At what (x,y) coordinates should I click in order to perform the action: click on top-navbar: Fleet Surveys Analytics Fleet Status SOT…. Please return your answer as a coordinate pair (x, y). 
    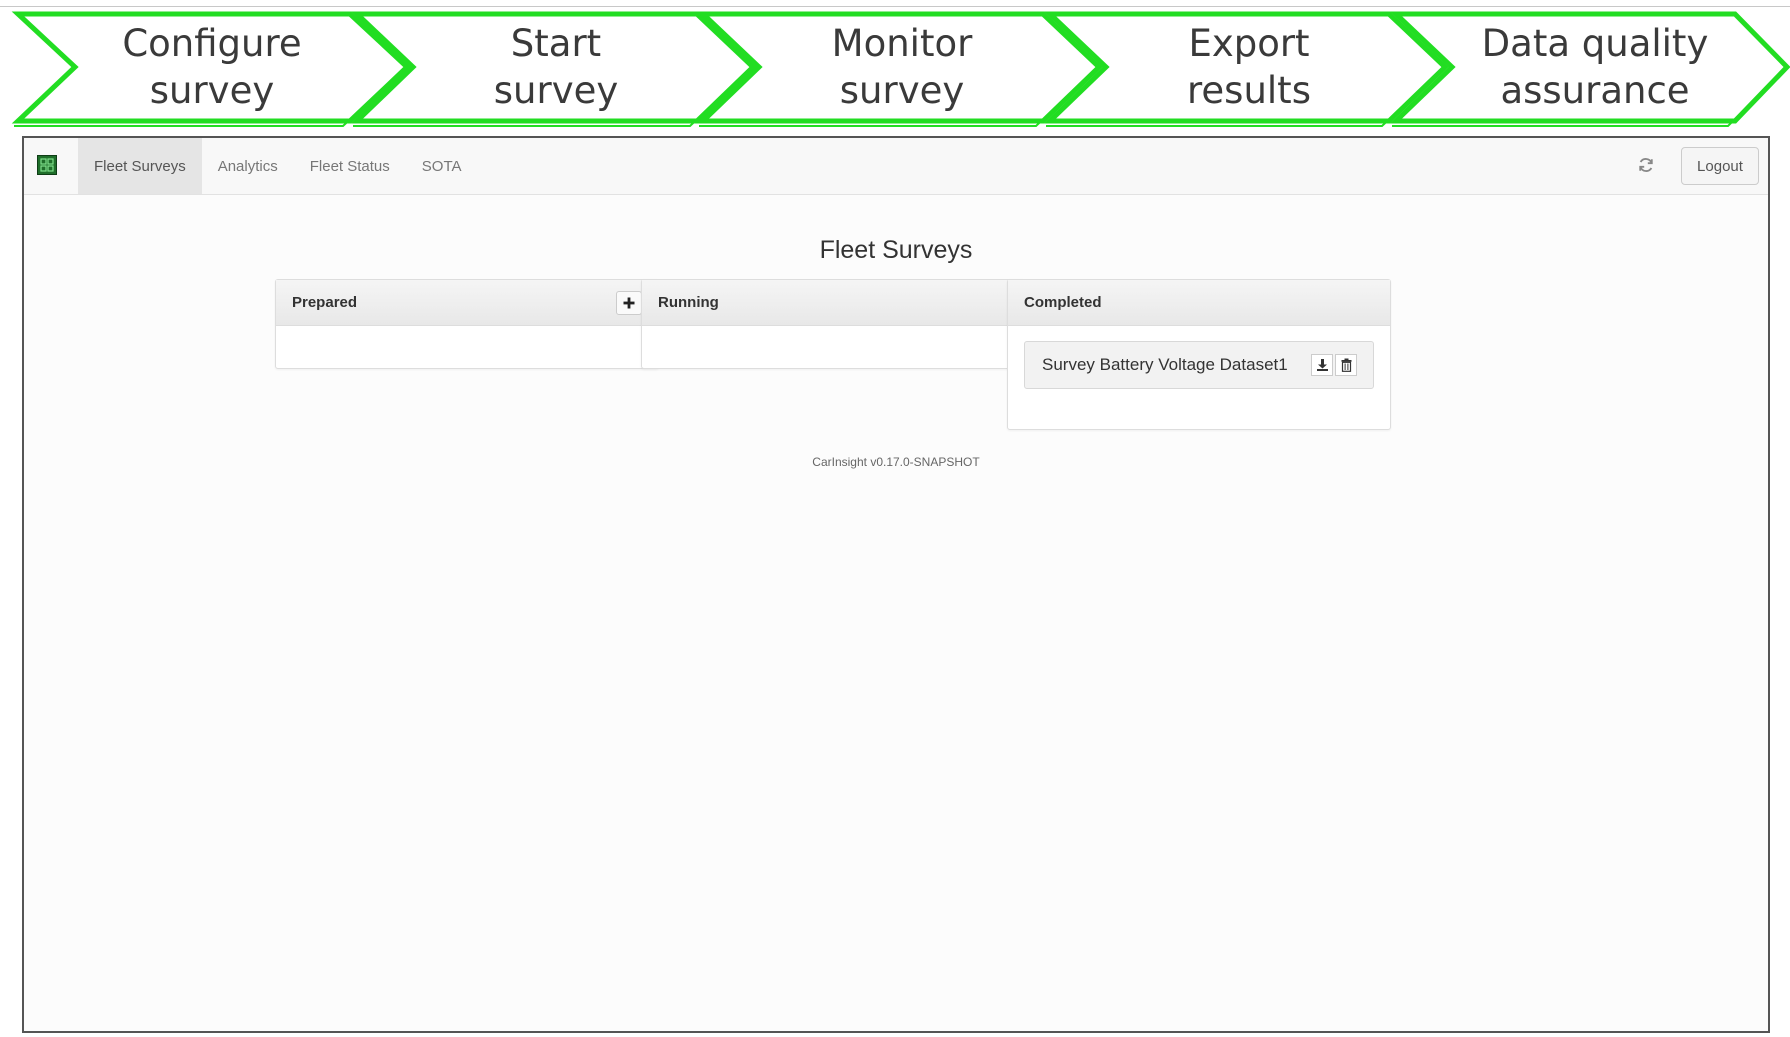
    Looking at the image, I should click on (896, 166).